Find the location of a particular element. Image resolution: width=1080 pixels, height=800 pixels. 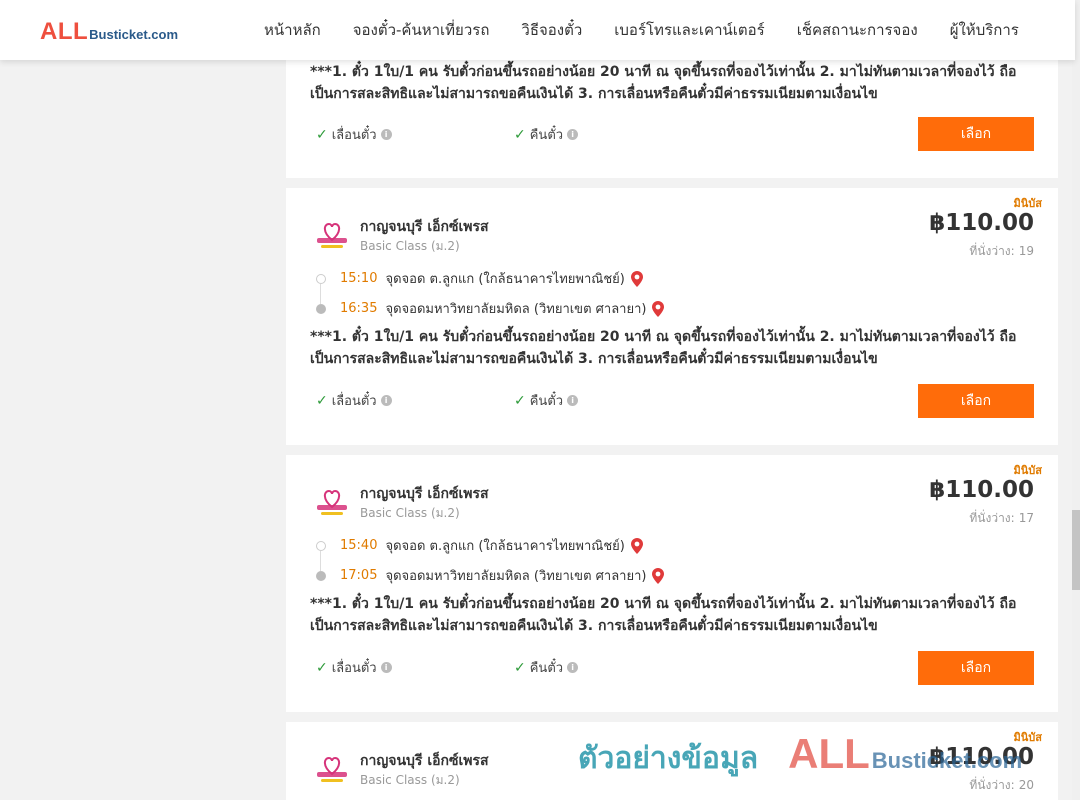

seats-count: 19 is located at coordinates (1026, 251).